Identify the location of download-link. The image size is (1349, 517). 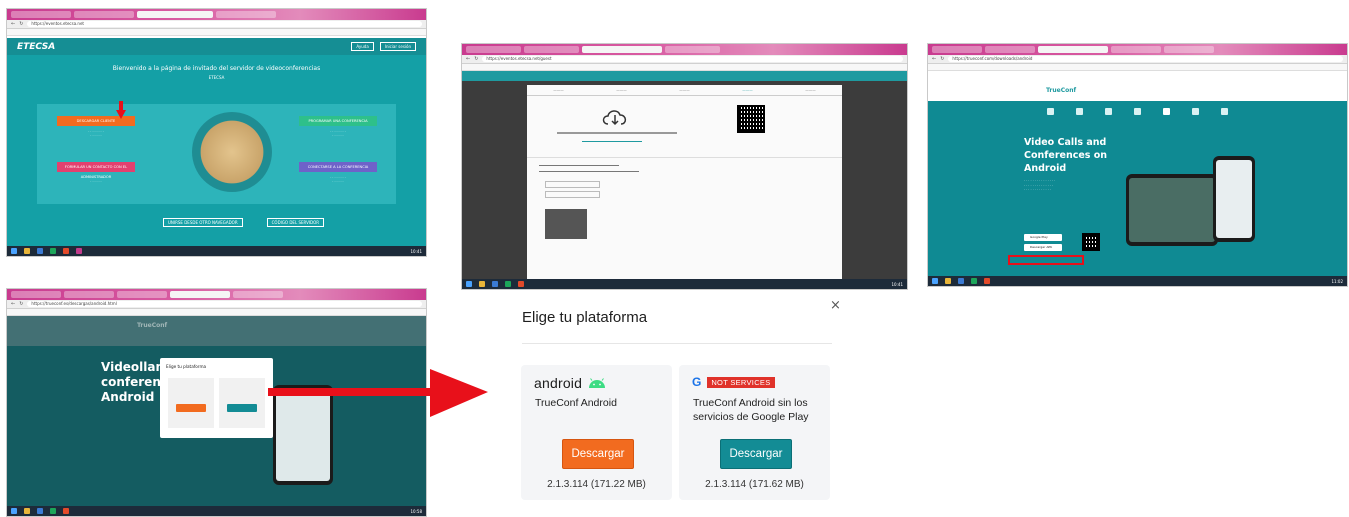
(617, 133).